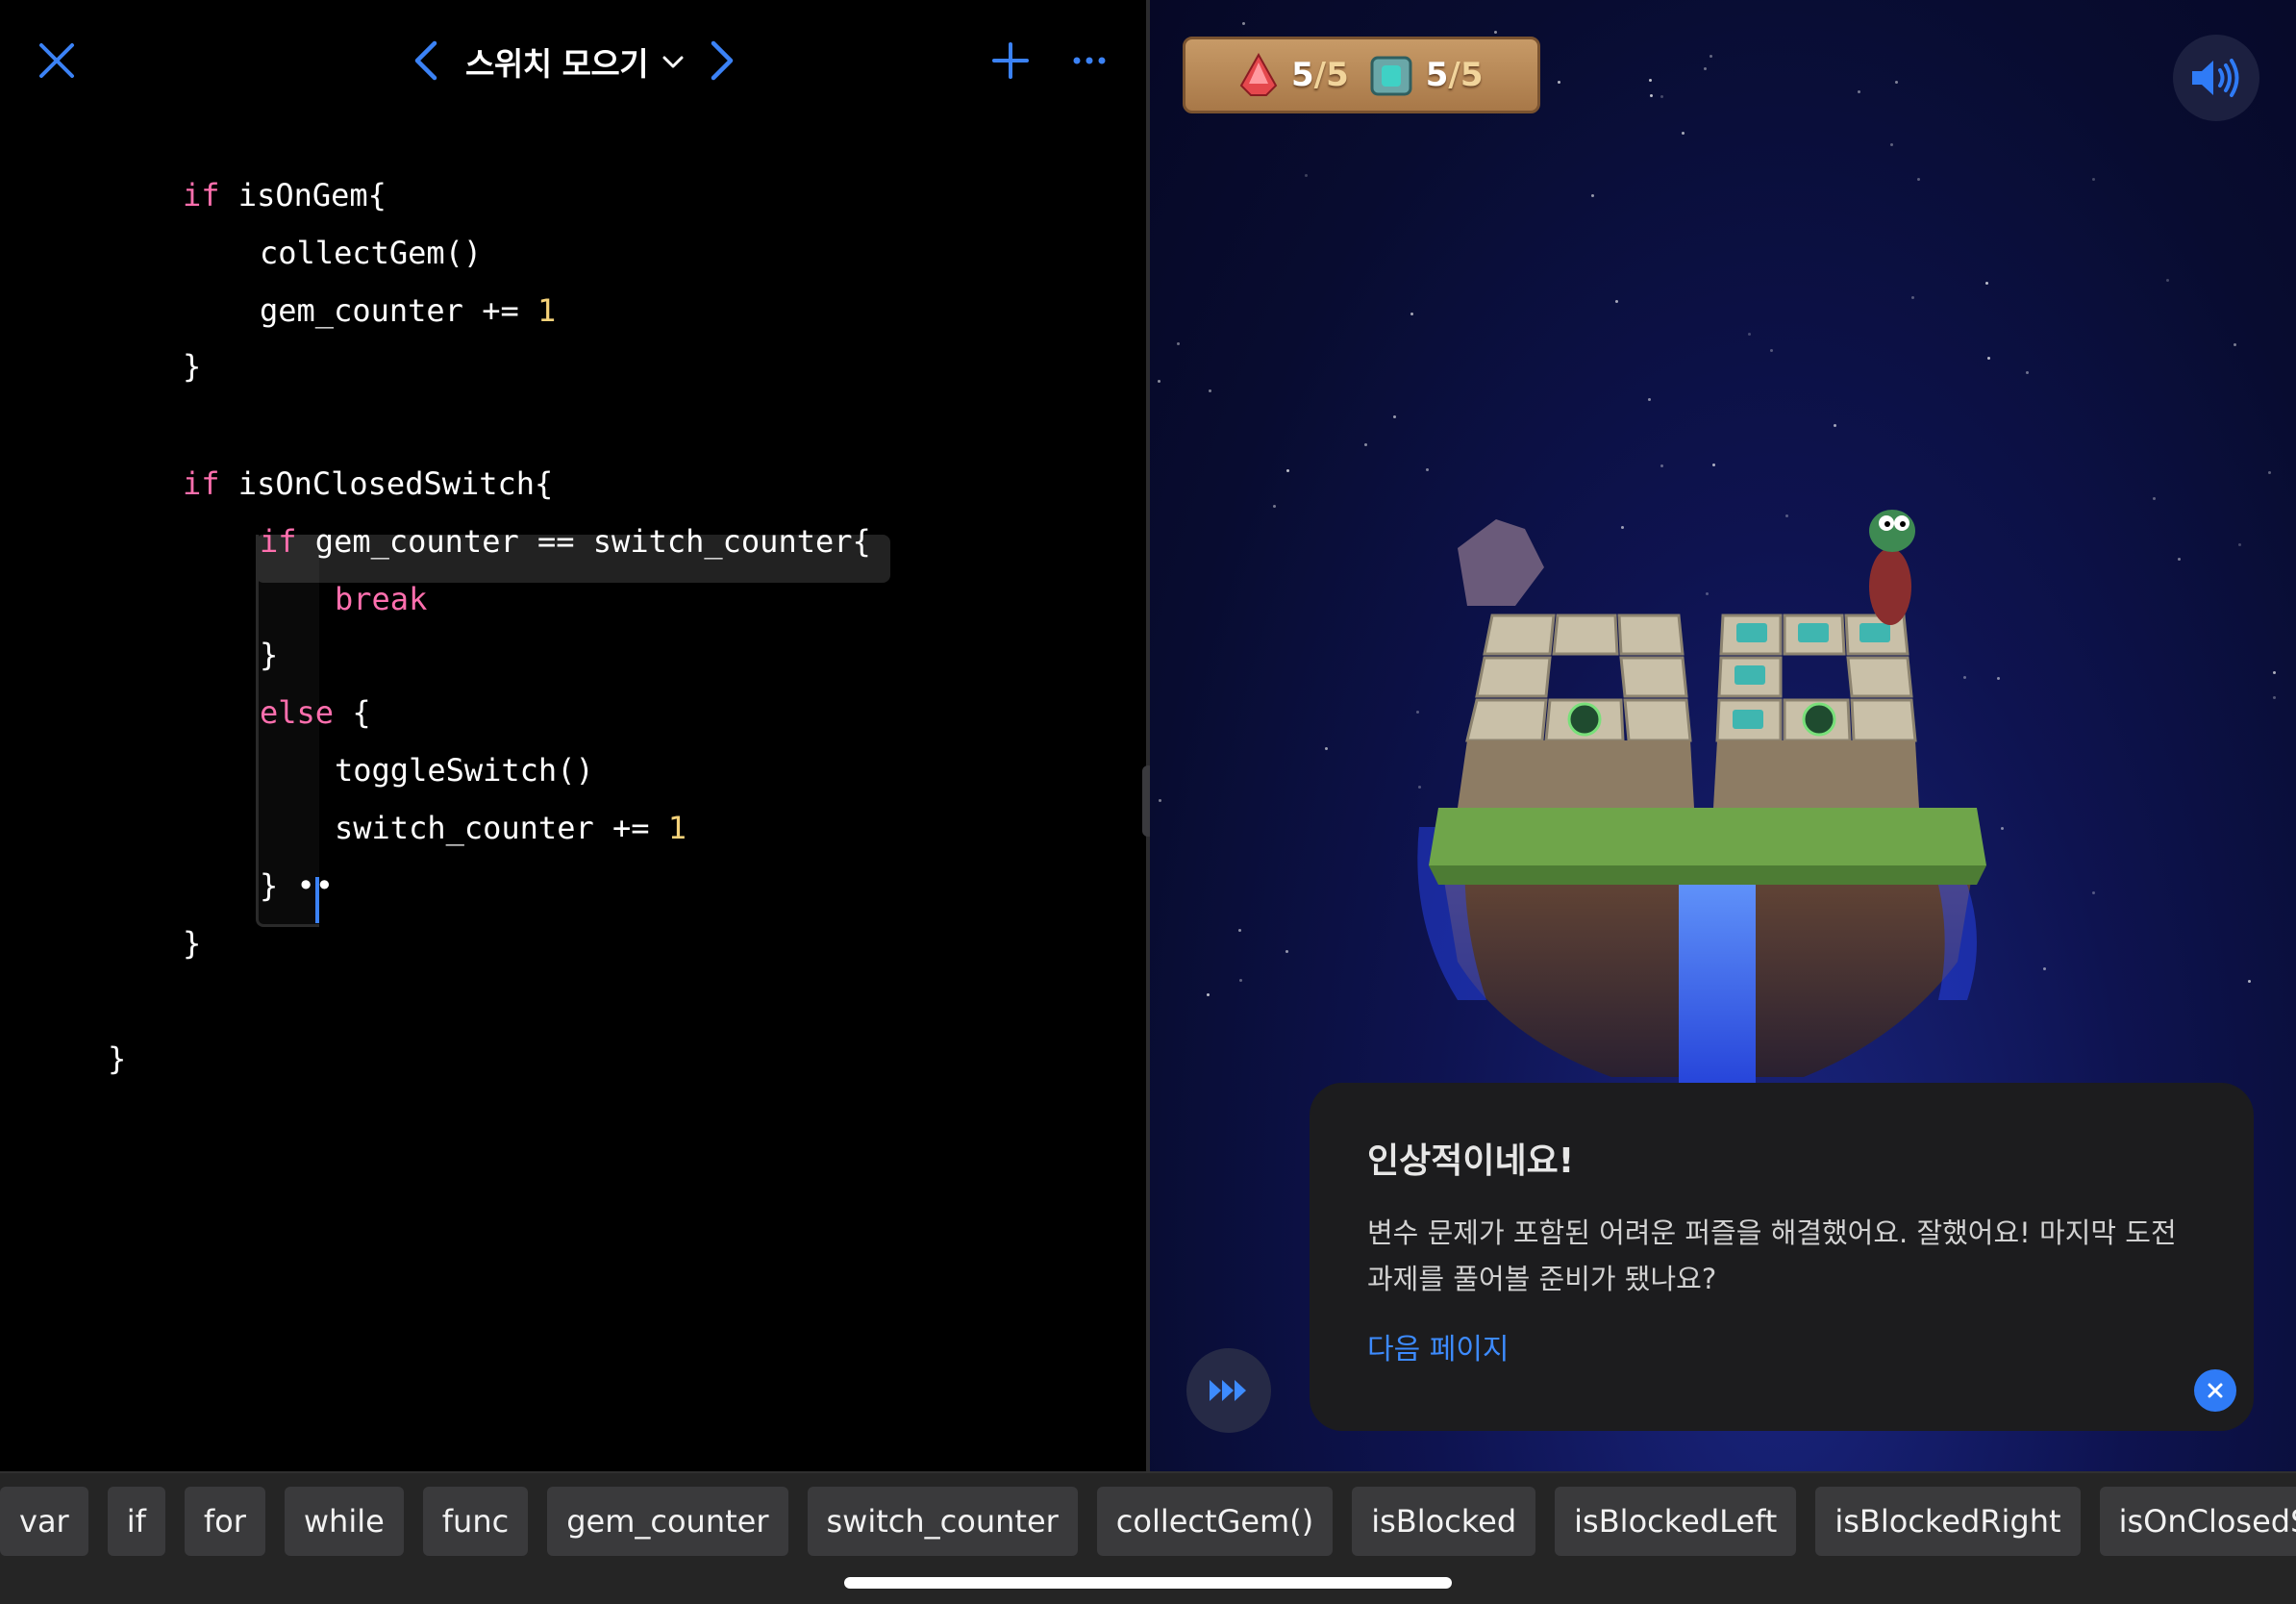 The width and height of the screenshot is (2296, 1604). I want to click on fast-forward-icon, so click(1228, 1390).